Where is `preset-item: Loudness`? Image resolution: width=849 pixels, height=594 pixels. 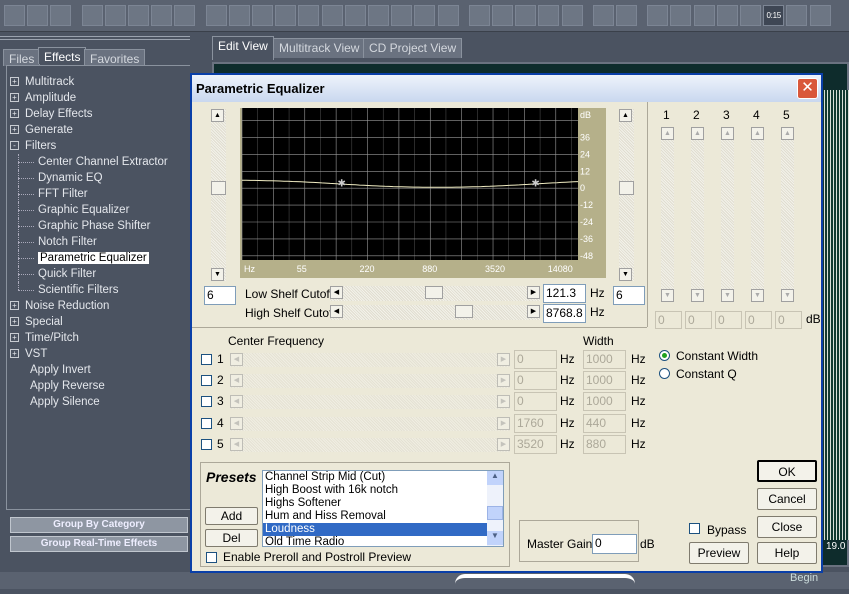
preset-item: Loudness is located at coordinates (375, 529).